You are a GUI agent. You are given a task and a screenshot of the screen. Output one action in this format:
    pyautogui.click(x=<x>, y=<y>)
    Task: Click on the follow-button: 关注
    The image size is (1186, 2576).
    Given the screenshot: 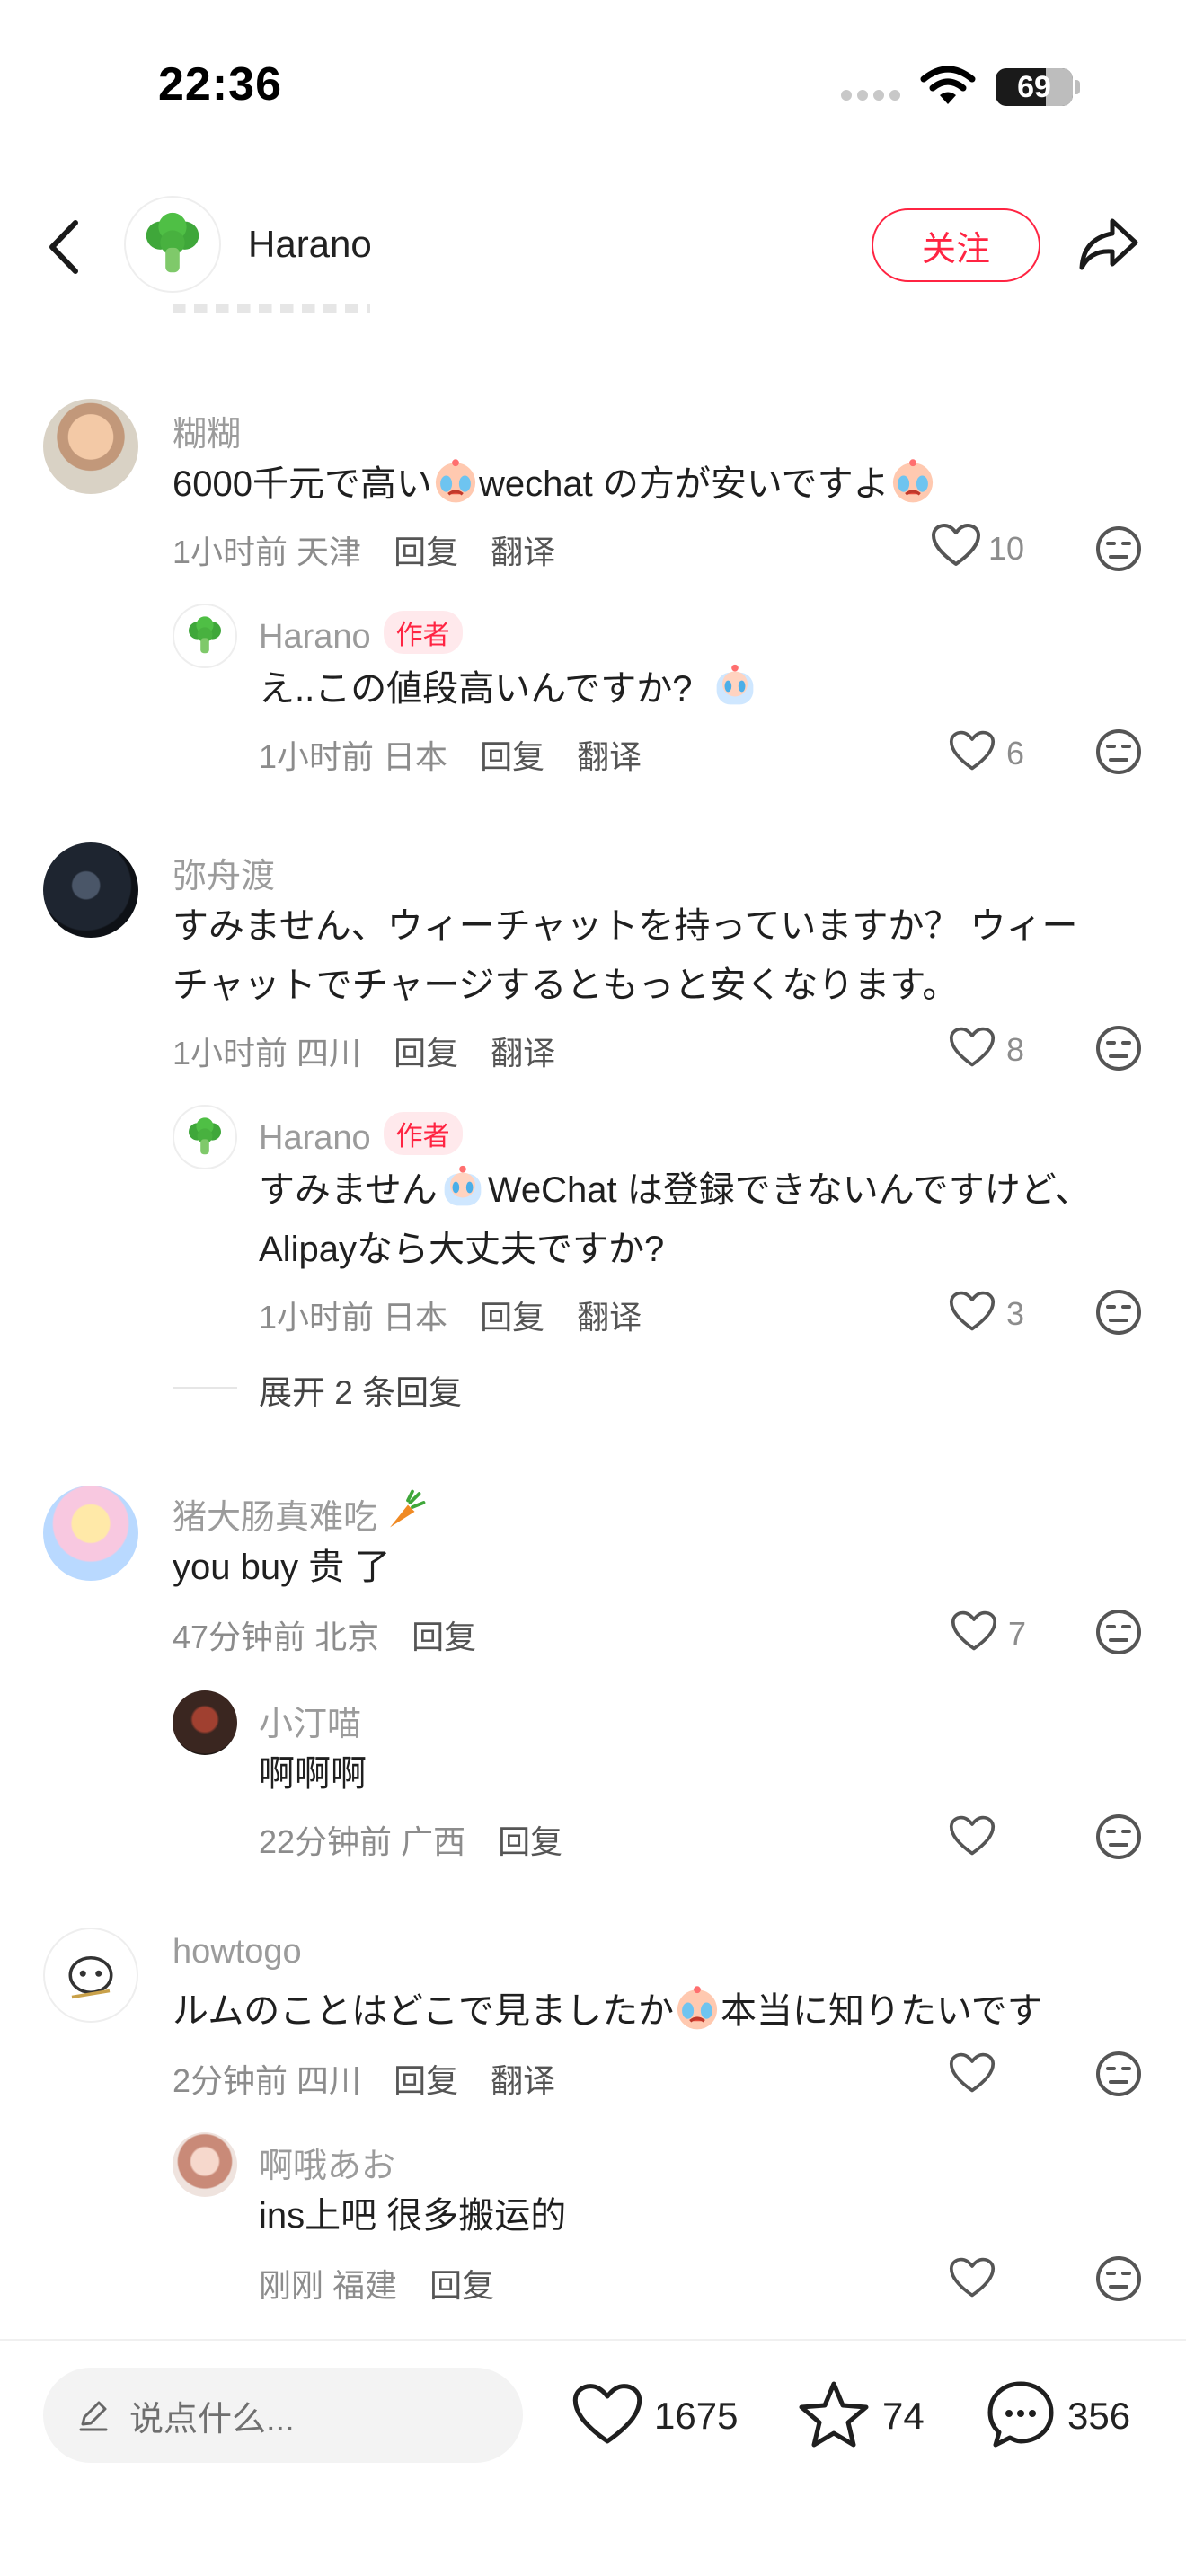 What is the action you would take?
    pyautogui.click(x=956, y=245)
    